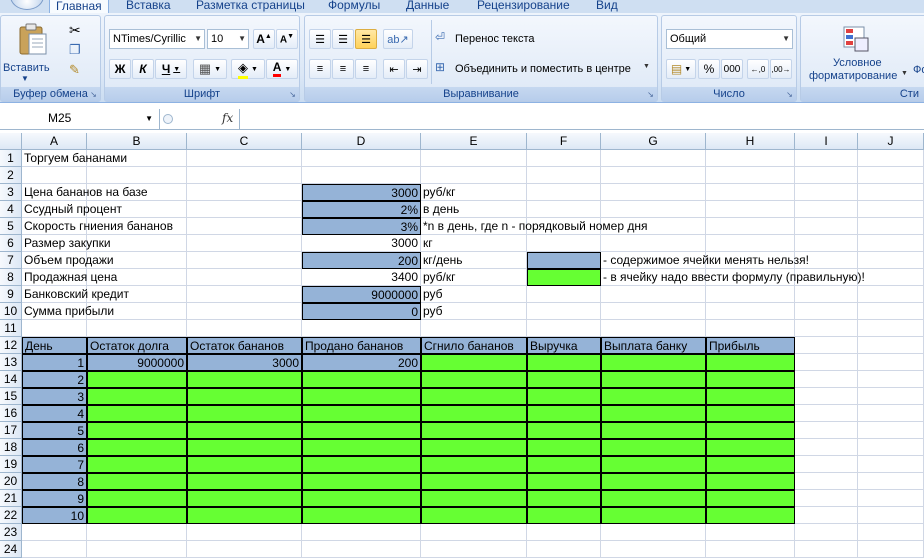 The height and width of the screenshot is (558, 924). Describe the element at coordinates (343, 39) in the screenshot. I see `align-middle-button: ☰` at that location.